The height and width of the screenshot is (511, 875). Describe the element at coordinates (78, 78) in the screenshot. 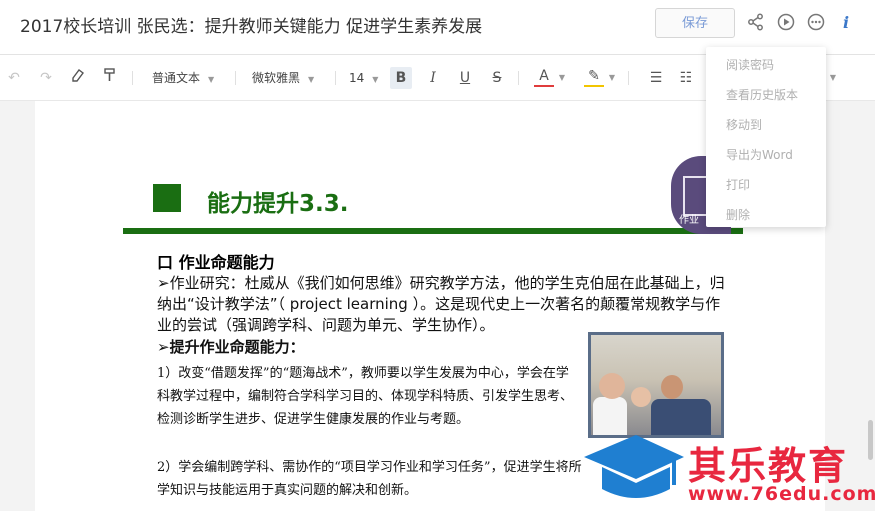

I see `eraser-icon` at that location.